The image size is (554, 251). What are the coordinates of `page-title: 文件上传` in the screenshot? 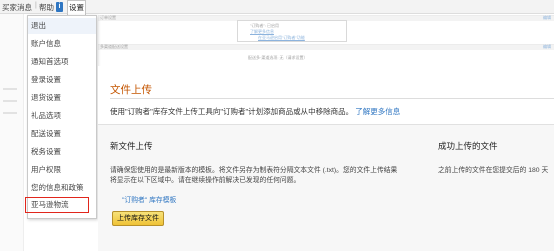 It's located at (131, 90).